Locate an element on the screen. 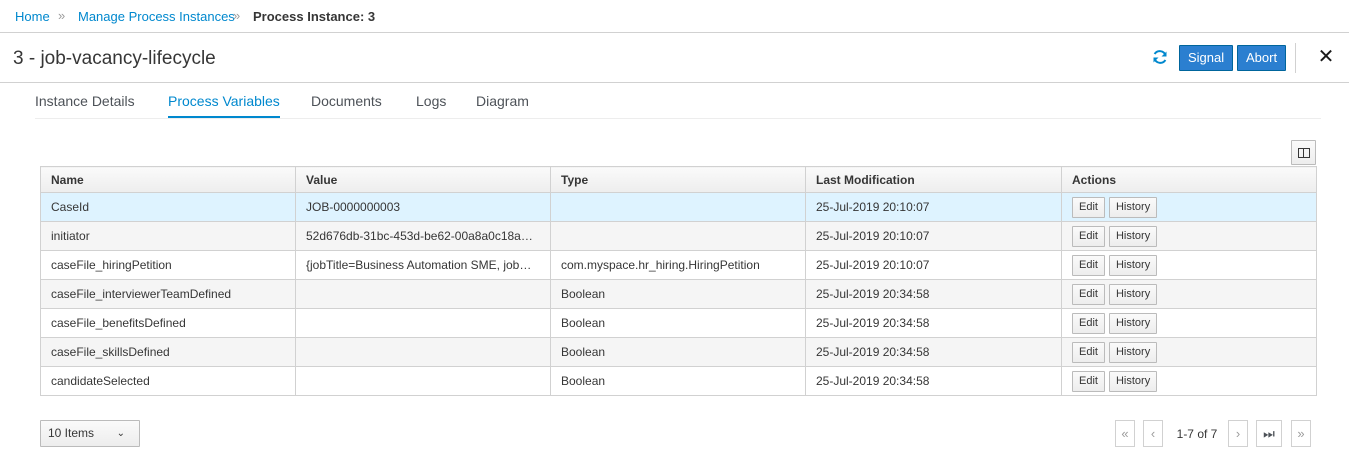 The height and width of the screenshot is (474, 1349). close-icon: ✕ is located at coordinates (1326, 57).